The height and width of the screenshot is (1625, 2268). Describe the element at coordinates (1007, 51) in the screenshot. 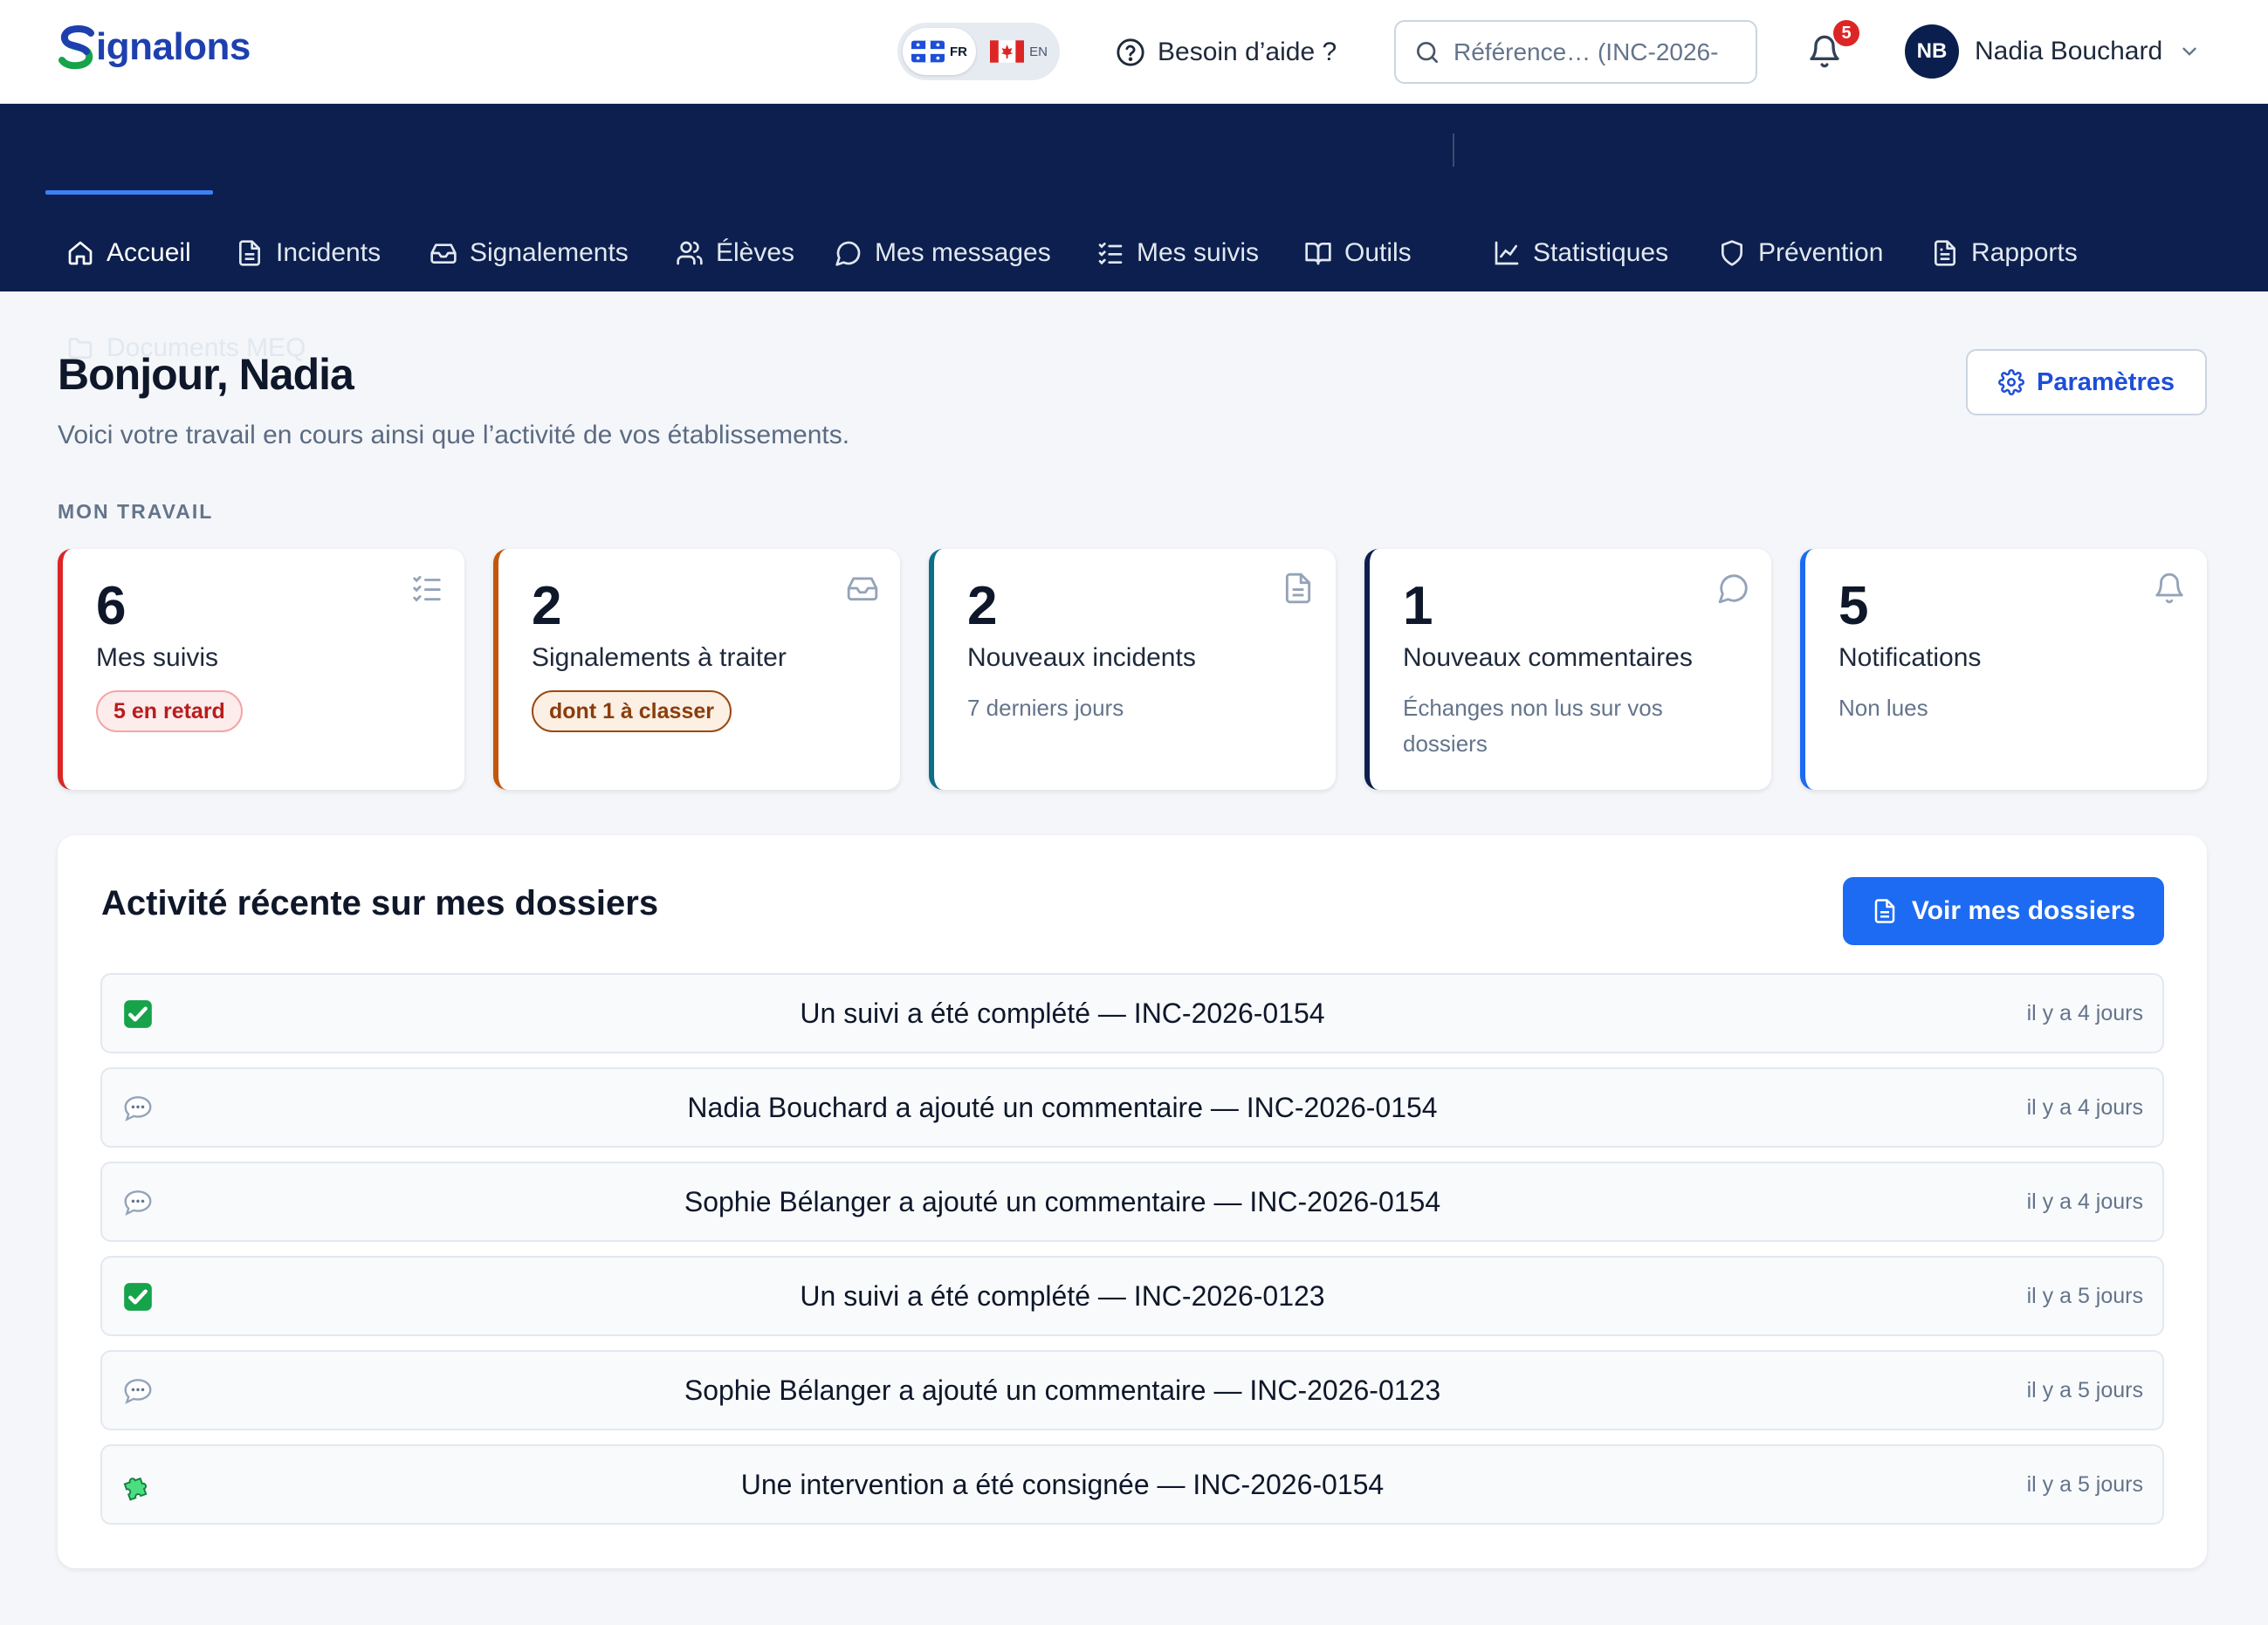

I see `canada-flag-icon` at that location.